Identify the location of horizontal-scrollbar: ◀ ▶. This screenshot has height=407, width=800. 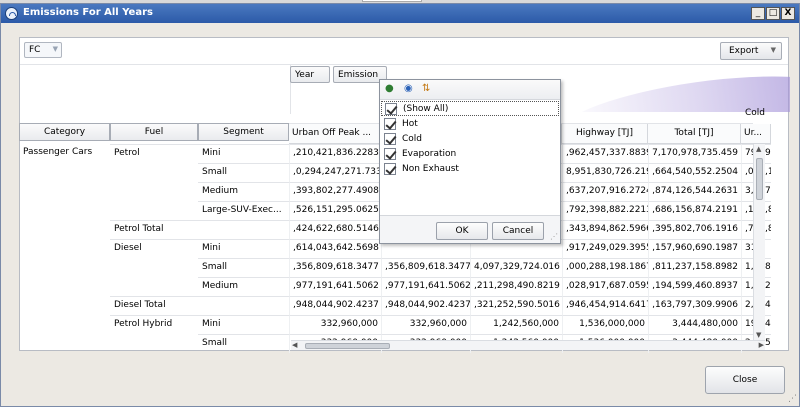
(528, 345).